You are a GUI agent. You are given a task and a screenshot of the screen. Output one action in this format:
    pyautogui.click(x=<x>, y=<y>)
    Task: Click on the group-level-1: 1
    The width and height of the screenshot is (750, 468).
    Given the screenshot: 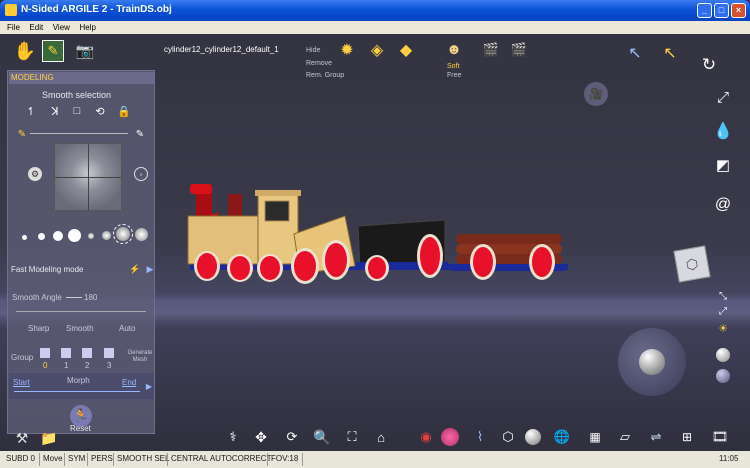 What is the action you would take?
    pyautogui.click(x=66, y=365)
    